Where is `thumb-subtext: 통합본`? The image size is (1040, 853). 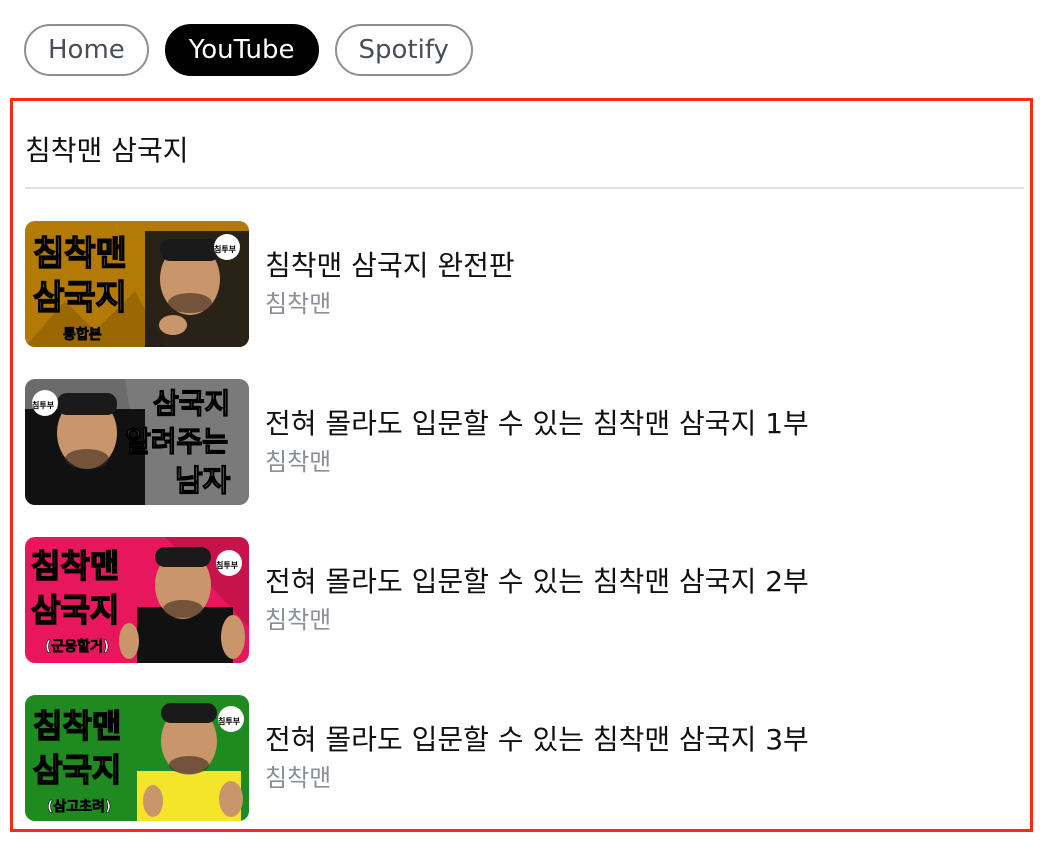
thumb-subtext: 통합본 is located at coordinates (82, 334).